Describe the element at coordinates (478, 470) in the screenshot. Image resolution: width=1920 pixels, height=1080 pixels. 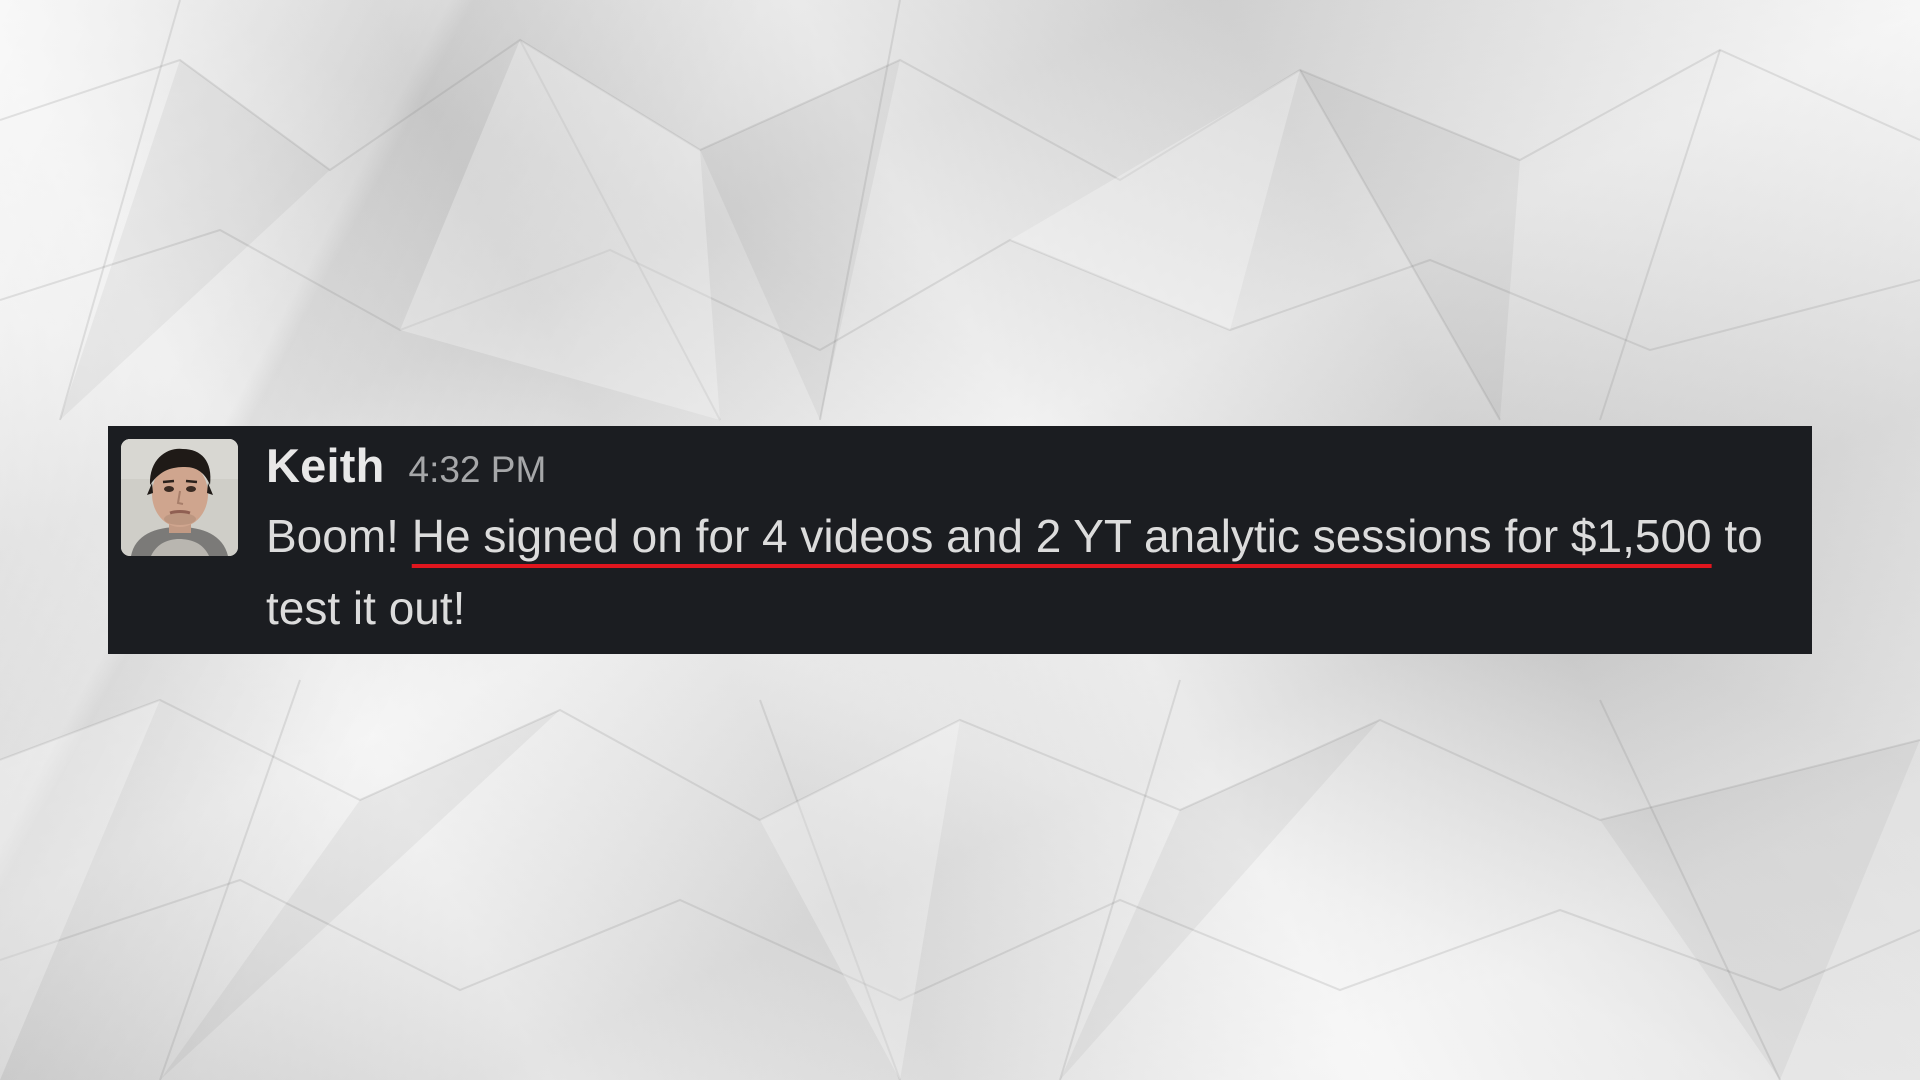
I see `message-timestamp: 4:32 PM` at that location.